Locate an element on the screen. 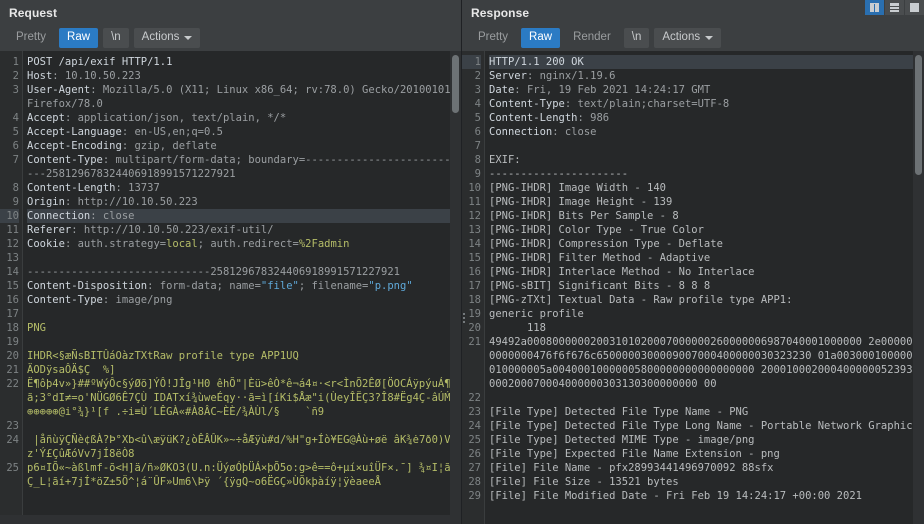 This screenshot has height=524, width=924. response-vertical-scrollbar is located at coordinates (918, 287).